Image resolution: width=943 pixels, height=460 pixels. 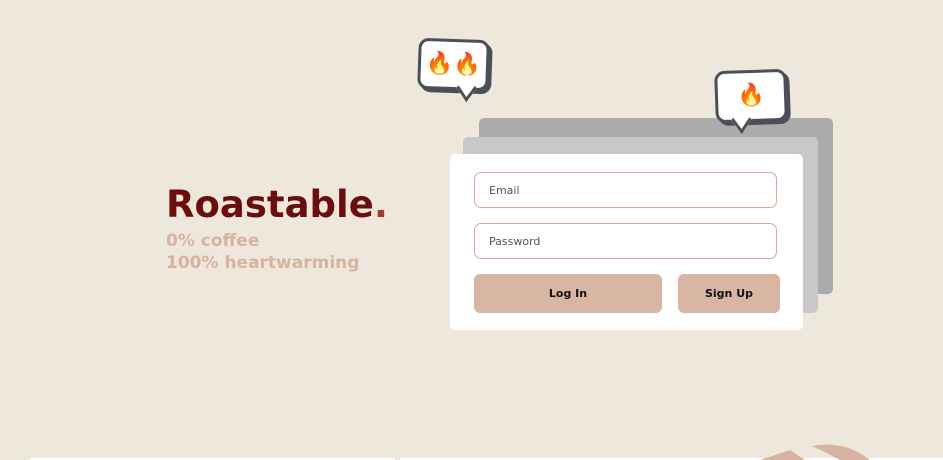 What do you see at coordinates (751, 95) in the screenshot?
I see `fire-icon: 🔥` at bounding box center [751, 95].